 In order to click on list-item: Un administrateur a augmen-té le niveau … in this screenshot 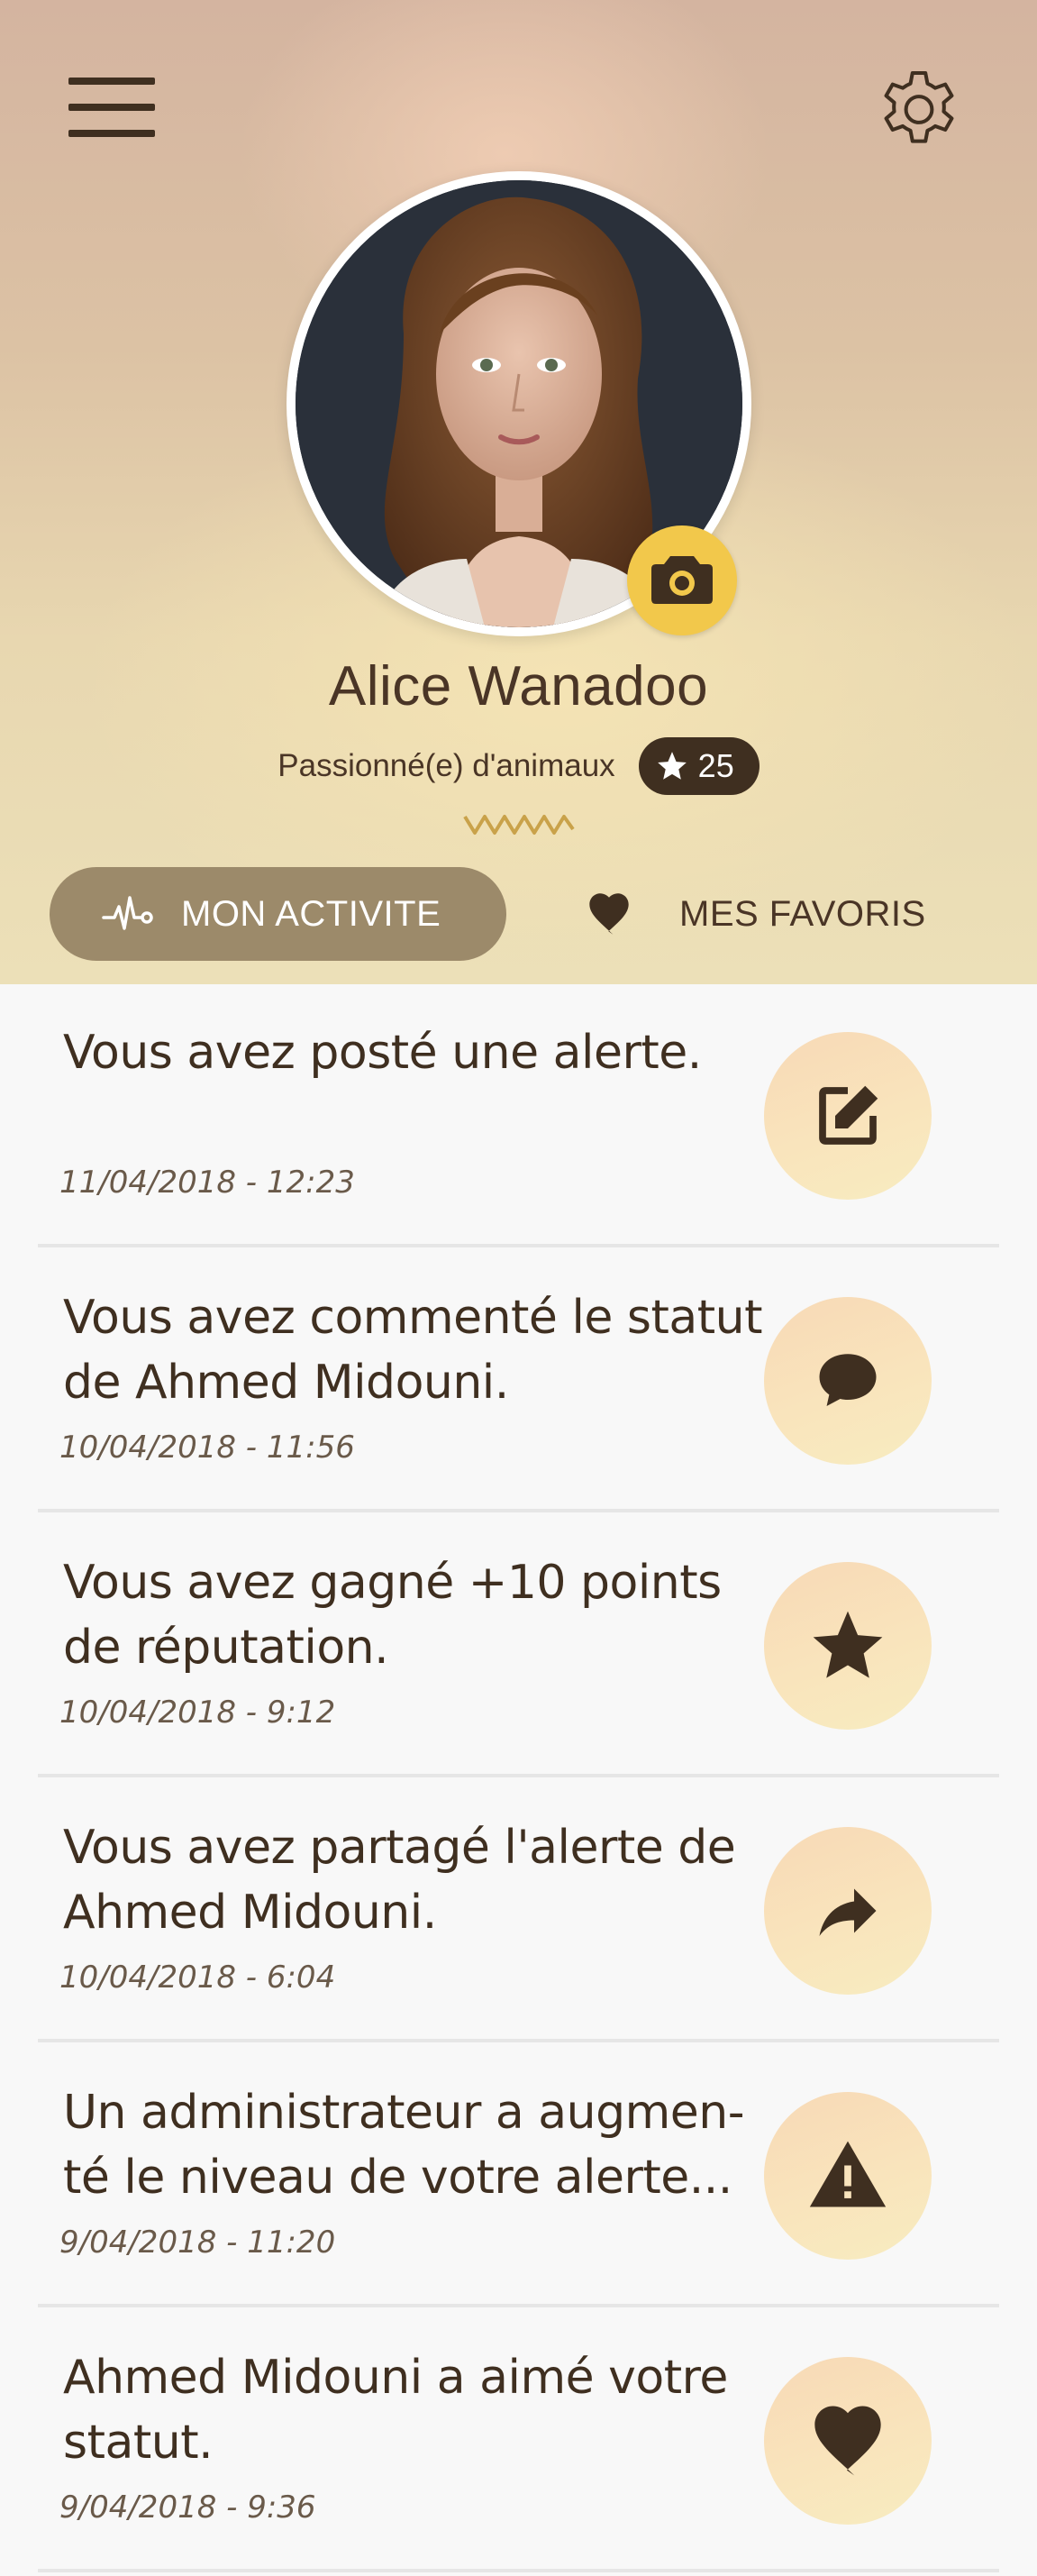, I will do `click(518, 2175)`.